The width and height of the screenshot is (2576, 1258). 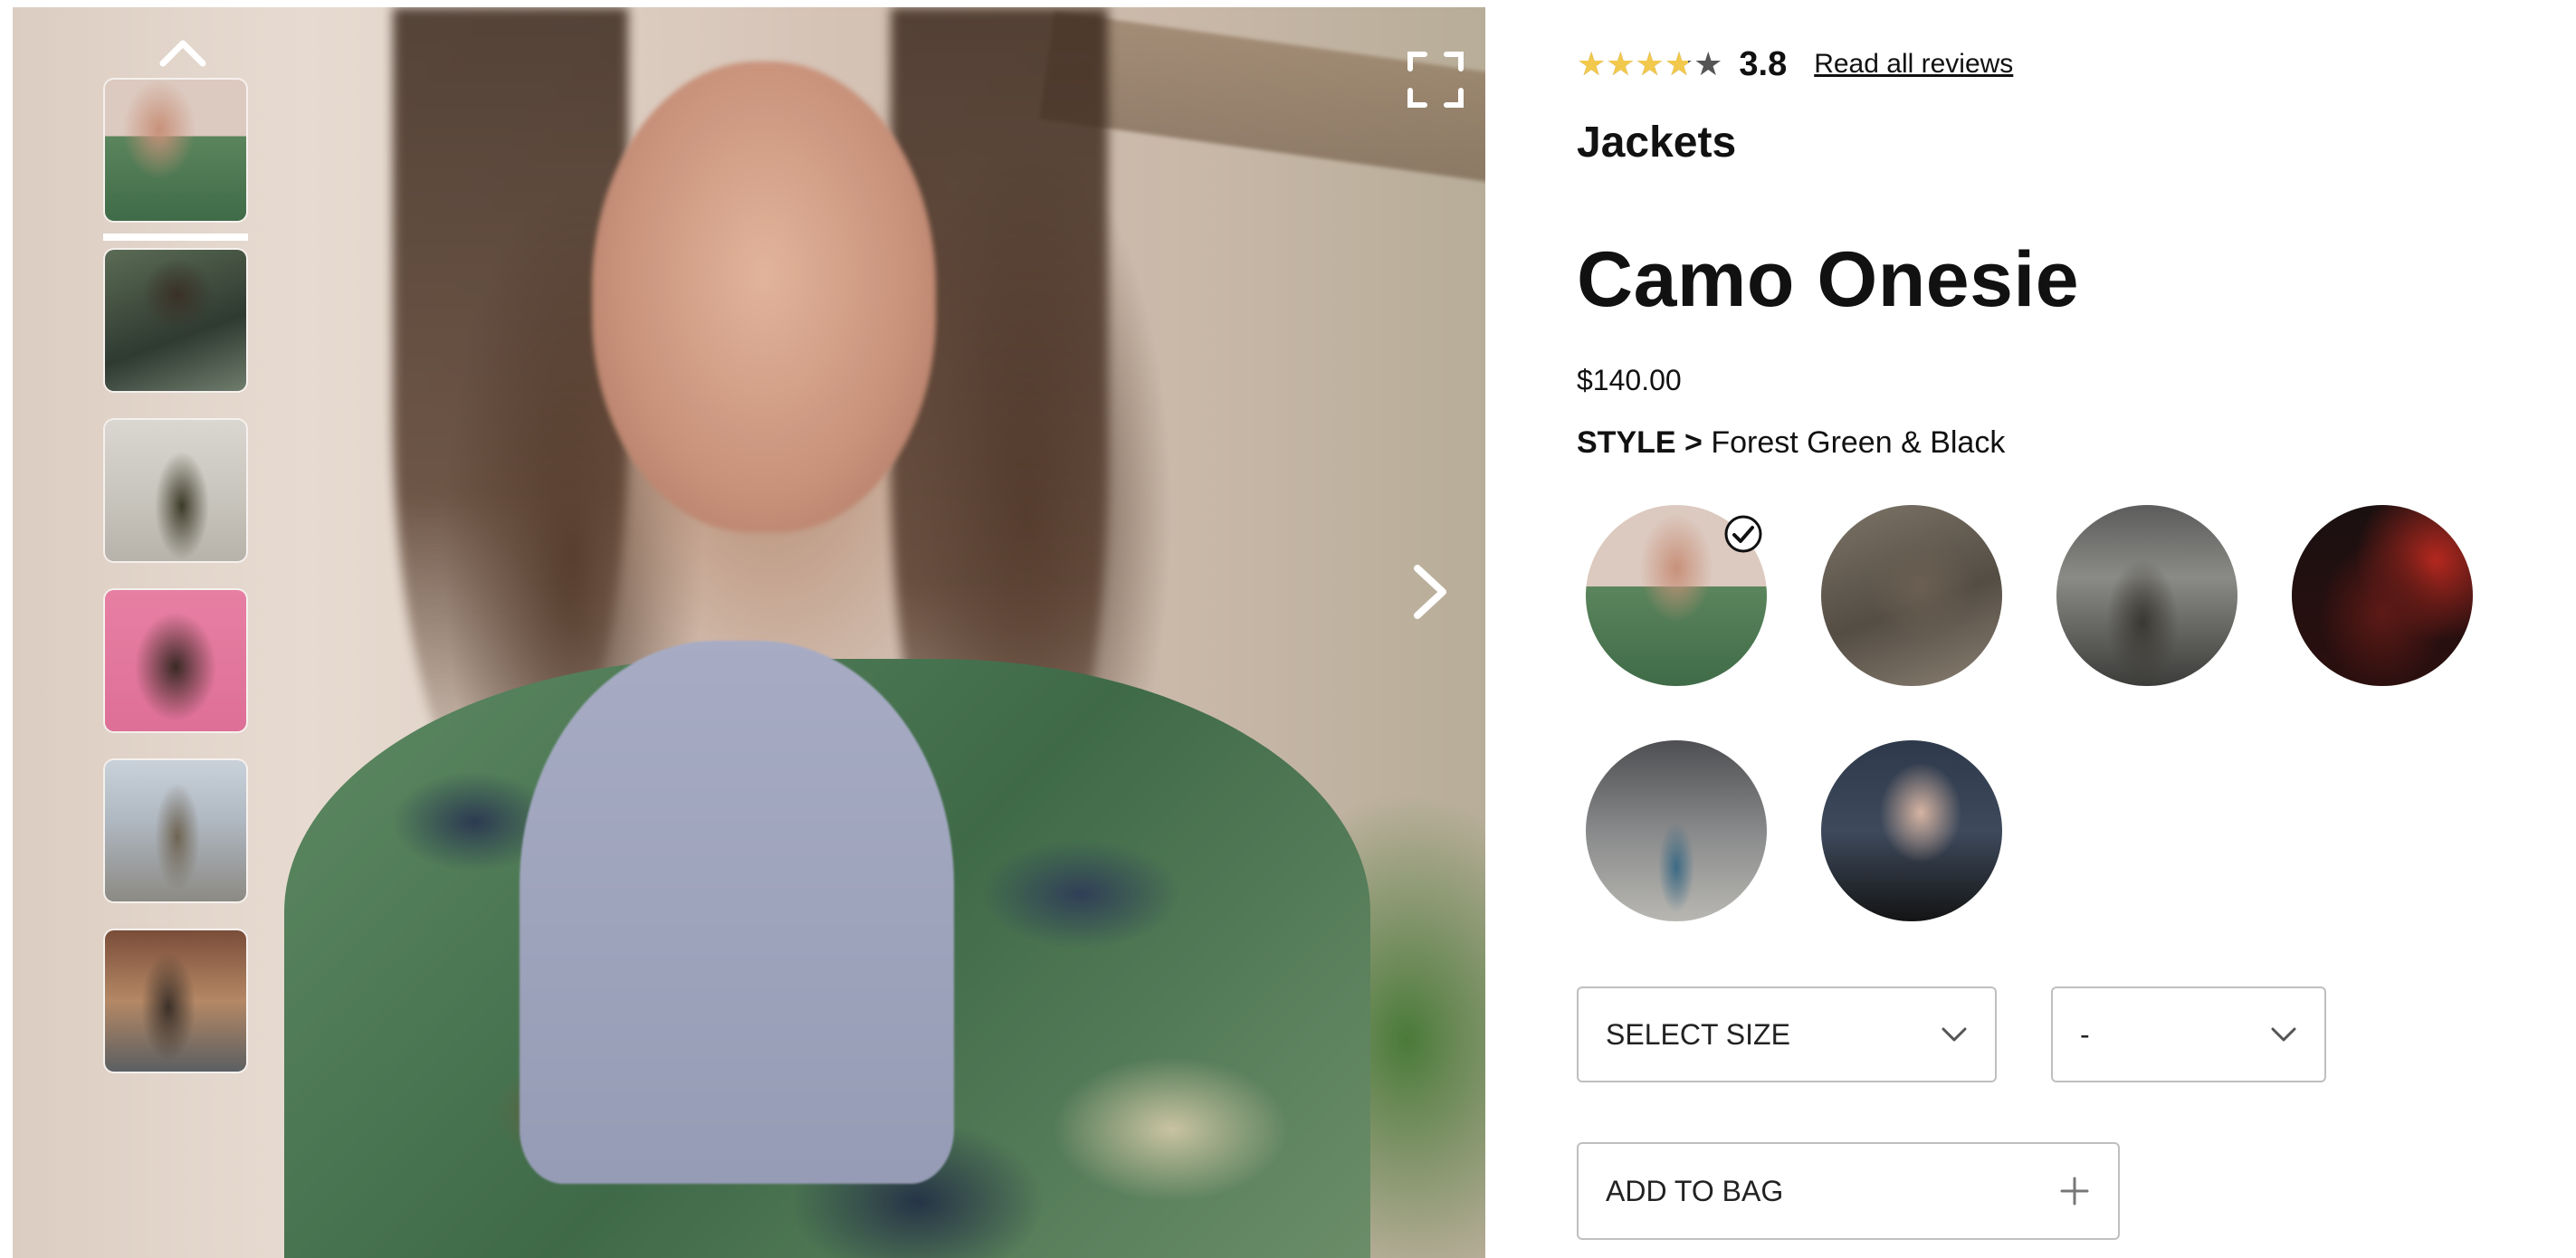 What do you see at coordinates (1431, 591) in the screenshot?
I see `chevron-right-icon` at bounding box center [1431, 591].